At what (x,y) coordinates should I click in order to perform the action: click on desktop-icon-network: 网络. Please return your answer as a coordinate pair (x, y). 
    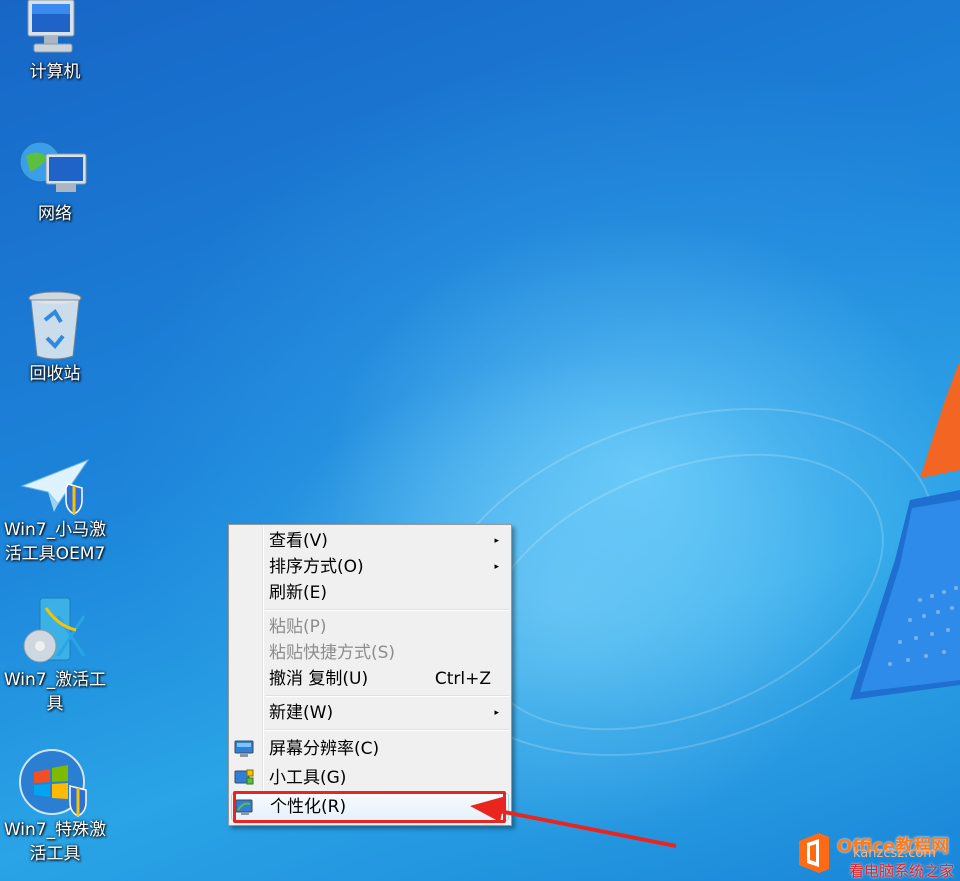
    Looking at the image, I should click on (55, 182).